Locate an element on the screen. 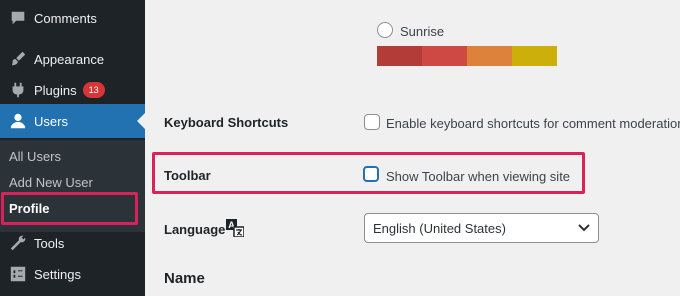  sidebar-item-plugins: Plugins 13 is located at coordinates (72, 90).